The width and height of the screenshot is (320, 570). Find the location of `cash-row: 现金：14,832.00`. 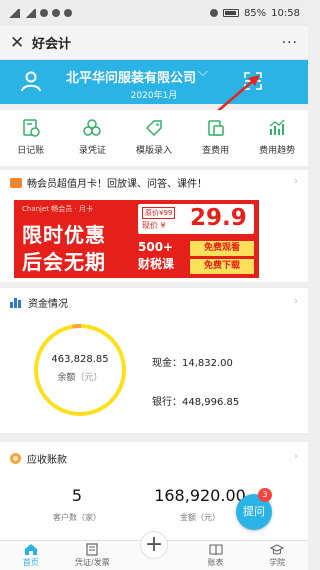

cash-row: 现金：14,832.00 is located at coordinates (192, 361).